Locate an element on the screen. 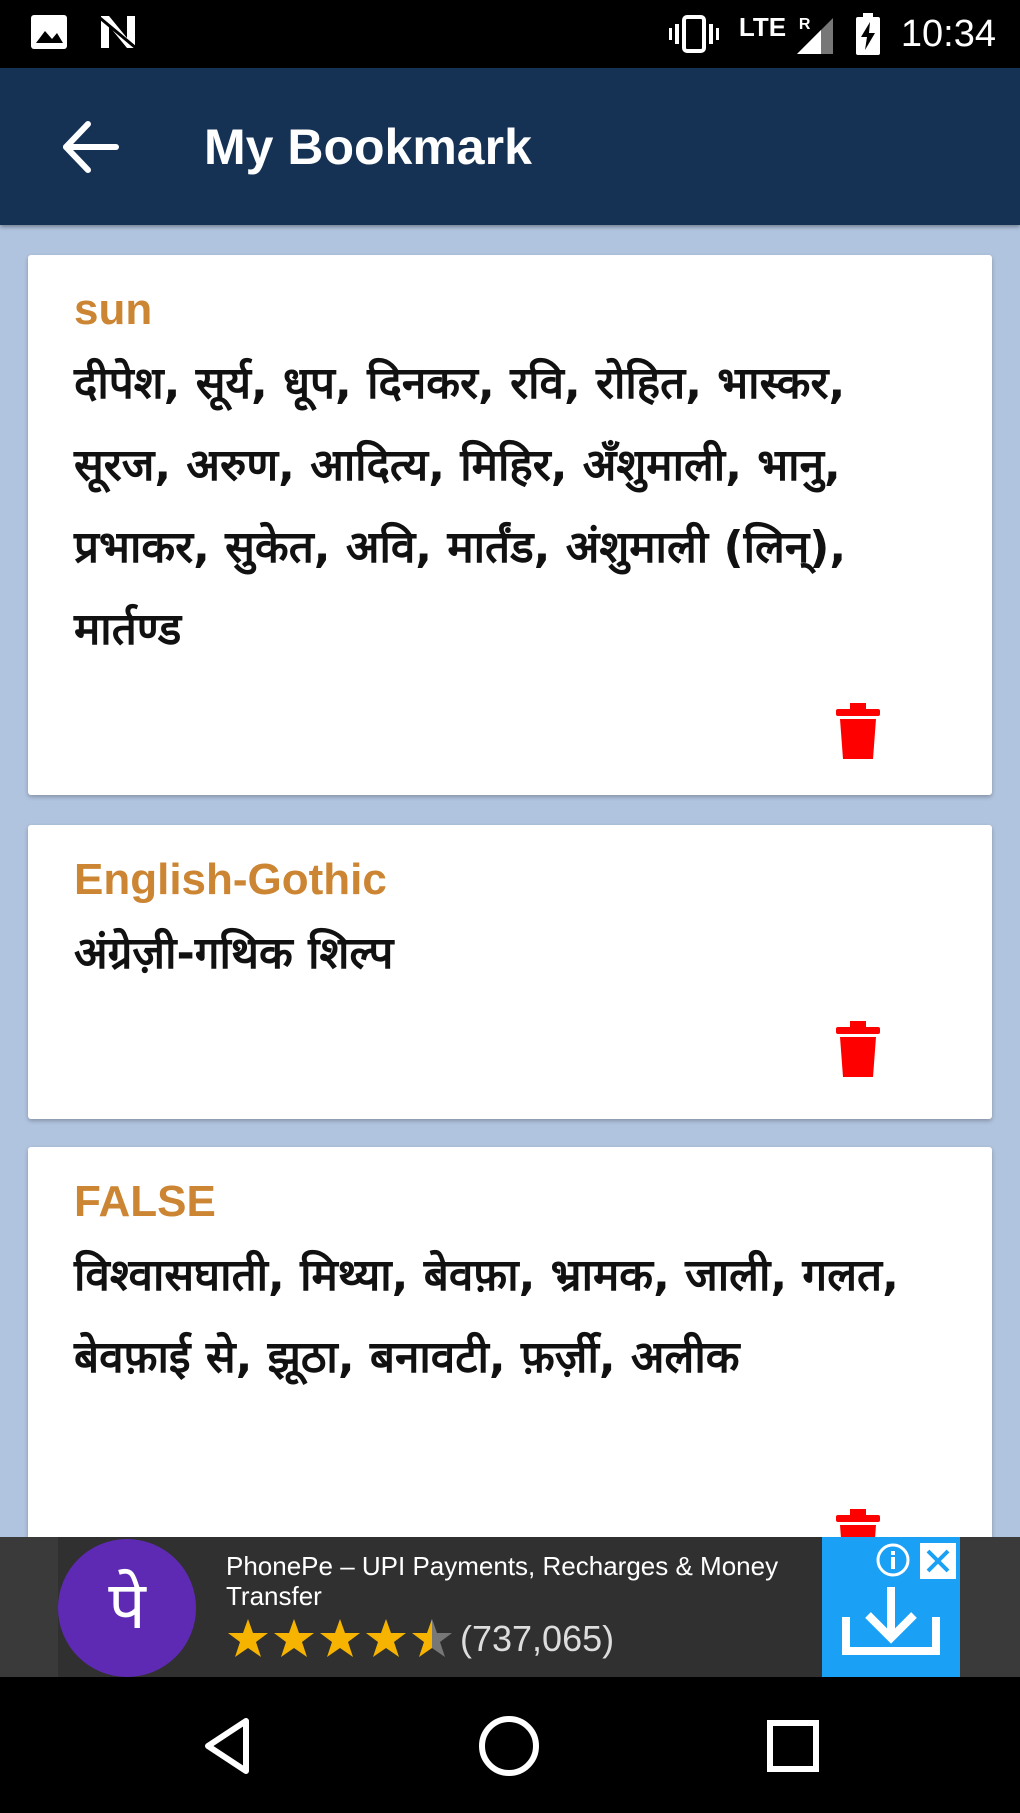 This screenshot has width=1020, height=1813. vibrate-icon is located at coordinates (693, 34).